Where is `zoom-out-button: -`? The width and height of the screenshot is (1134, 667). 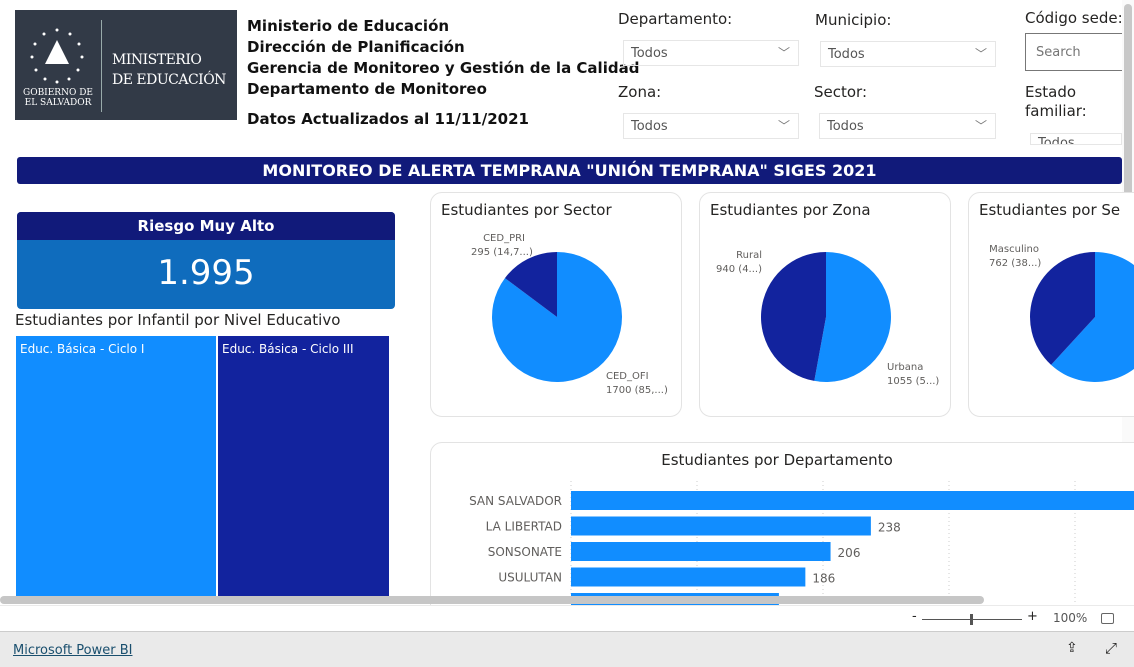 zoom-out-button: - is located at coordinates (914, 616).